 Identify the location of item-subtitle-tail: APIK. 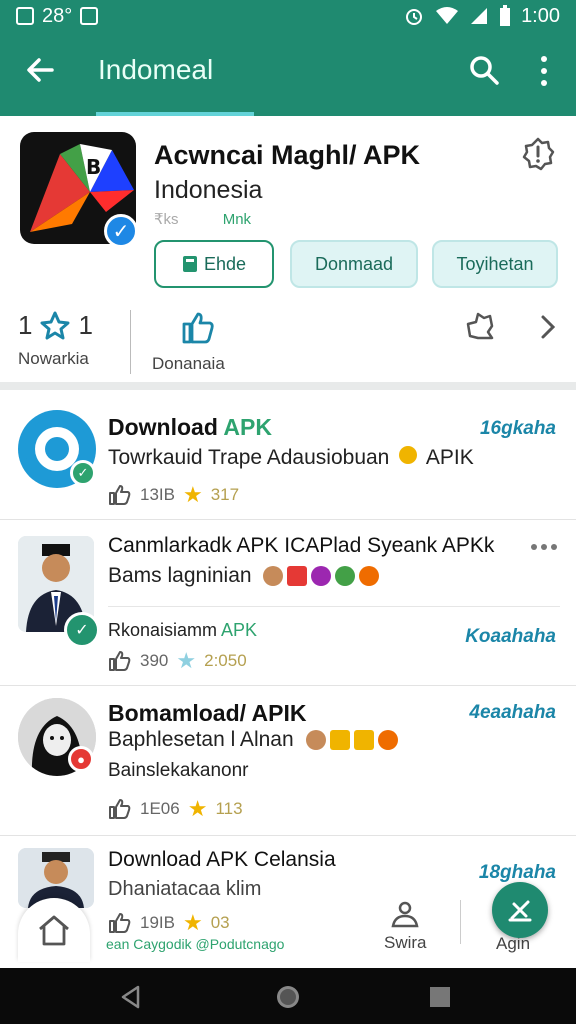
(449, 457).